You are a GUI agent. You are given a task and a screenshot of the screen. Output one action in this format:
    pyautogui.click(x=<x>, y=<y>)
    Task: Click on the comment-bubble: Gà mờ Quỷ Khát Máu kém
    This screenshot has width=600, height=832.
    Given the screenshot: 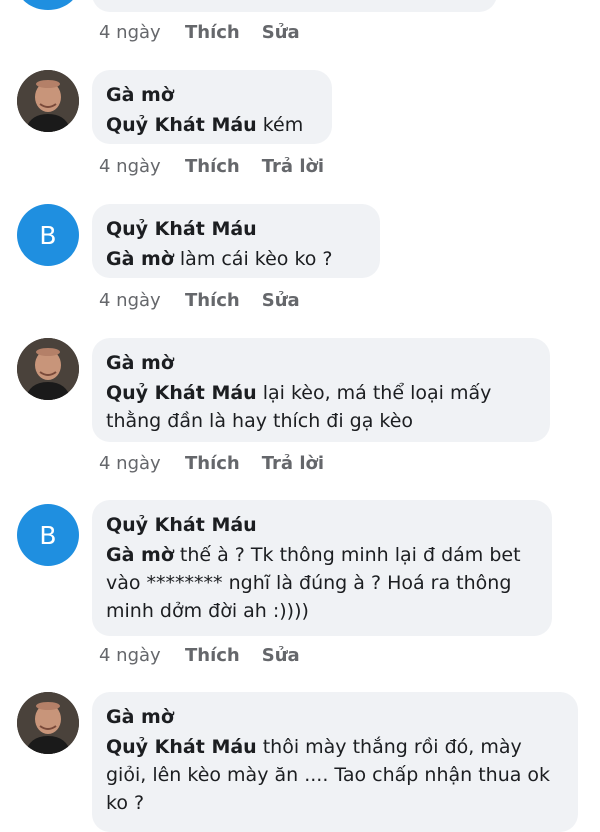 What is the action you would take?
    pyautogui.click(x=212, y=107)
    